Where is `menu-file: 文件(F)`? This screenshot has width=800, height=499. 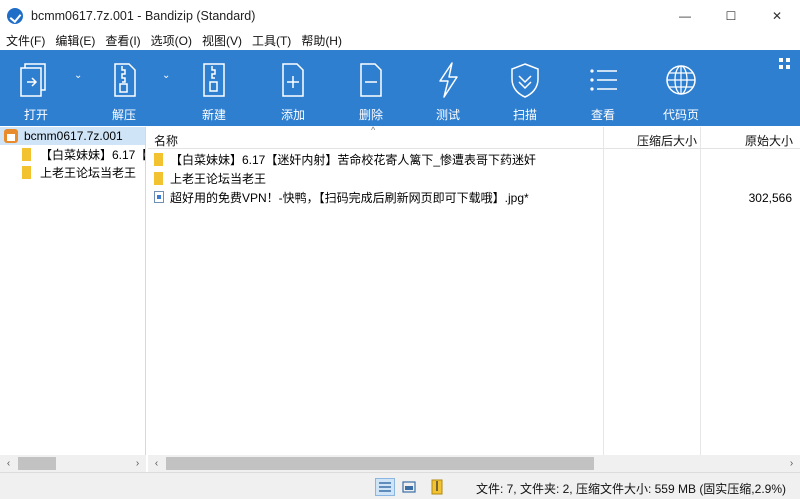 menu-file: 文件(F) is located at coordinates (25, 40).